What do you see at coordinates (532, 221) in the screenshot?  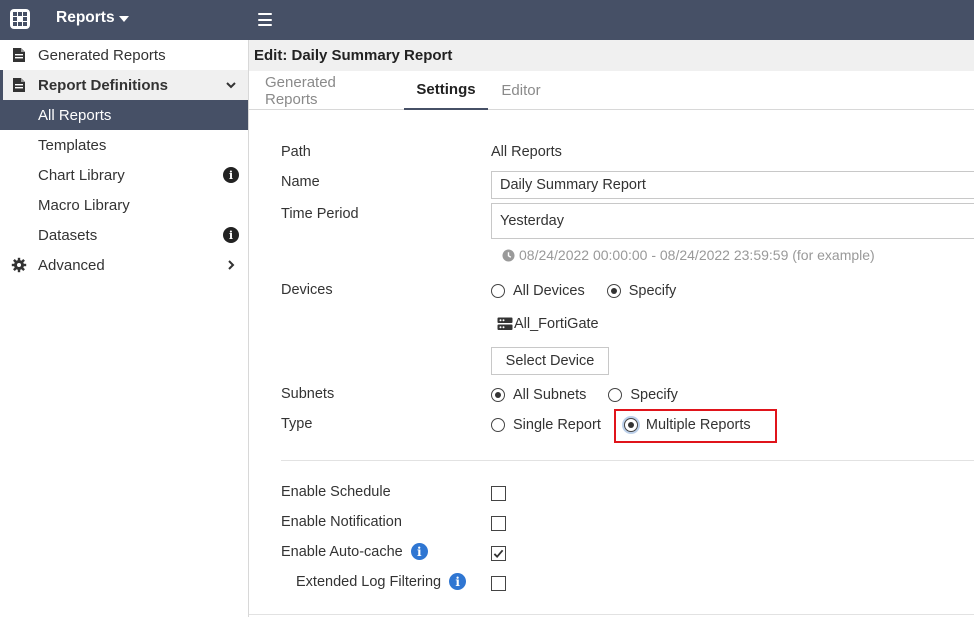 I see `time-period-value: Yesterday` at bounding box center [532, 221].